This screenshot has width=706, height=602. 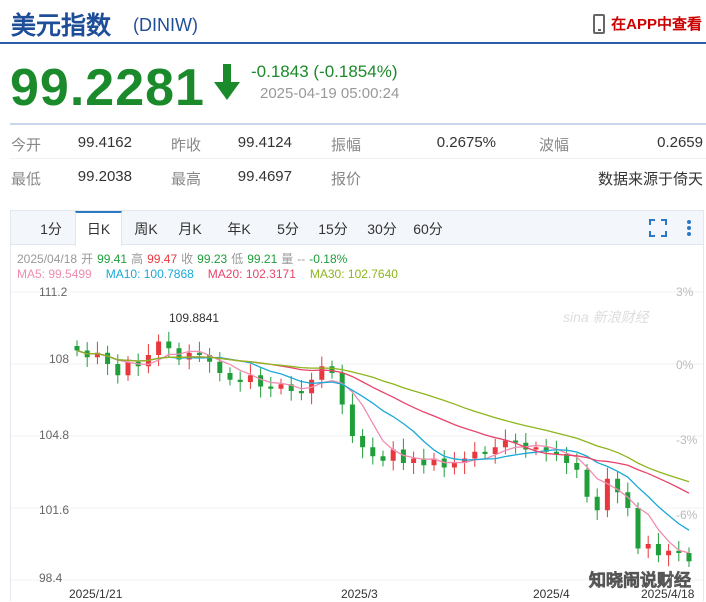 I want to click on y-tick: 108, so click(x=59, y=359).